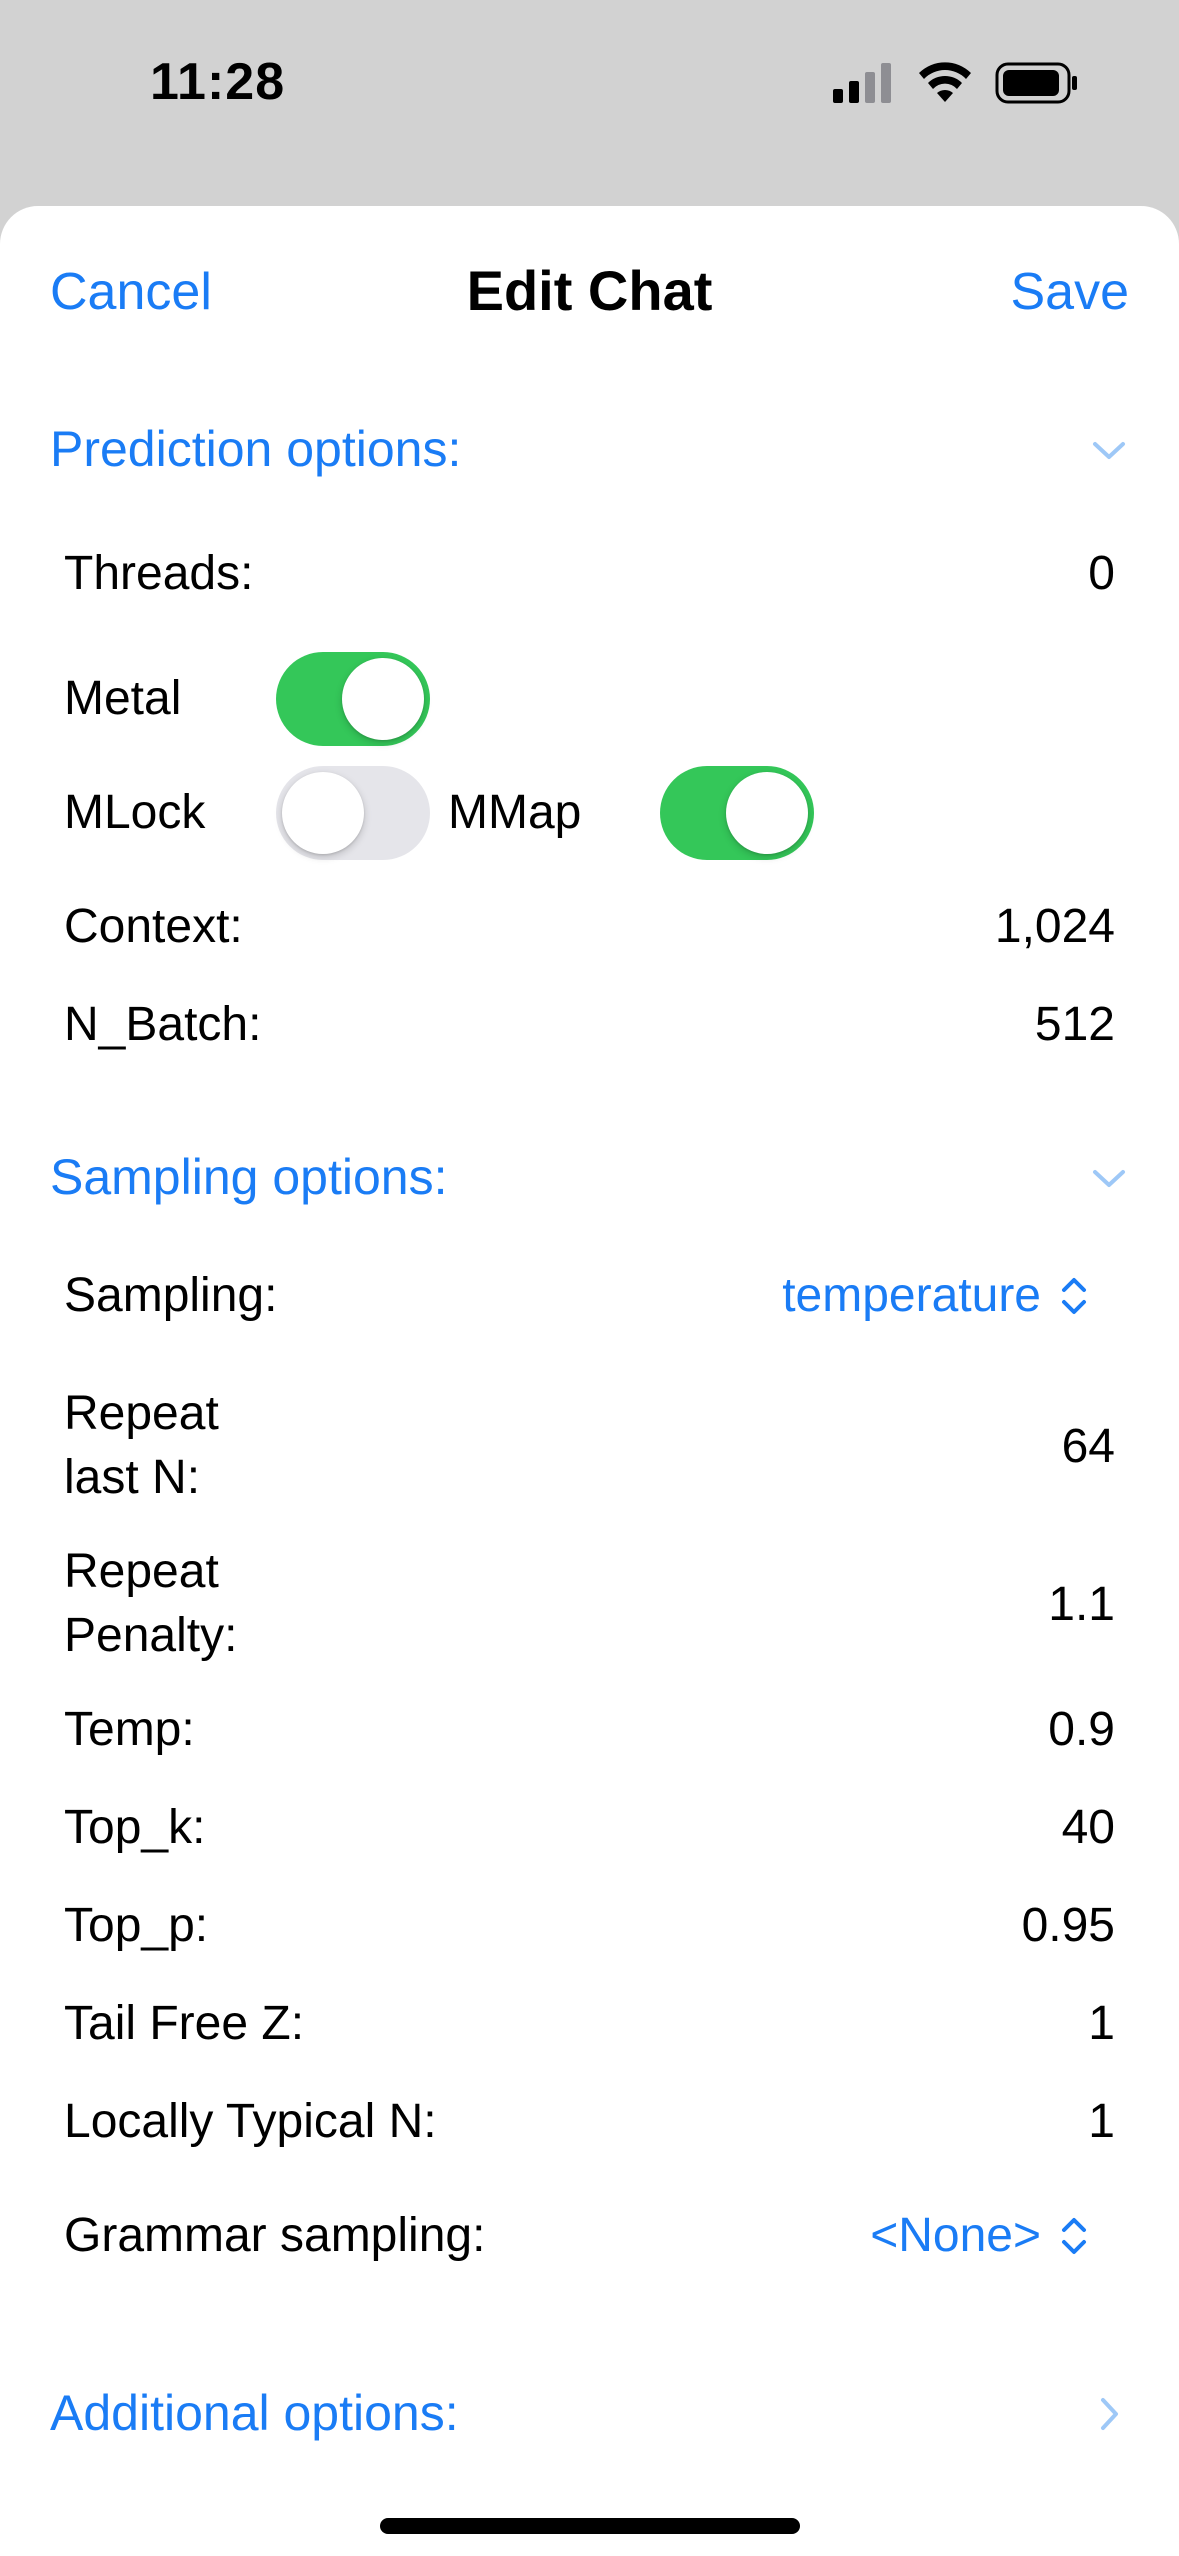  Describe the element at coordinates (275, 2235) in the screenshot. I see `grammar-sampling-label: Grammar sampling:` at that location.